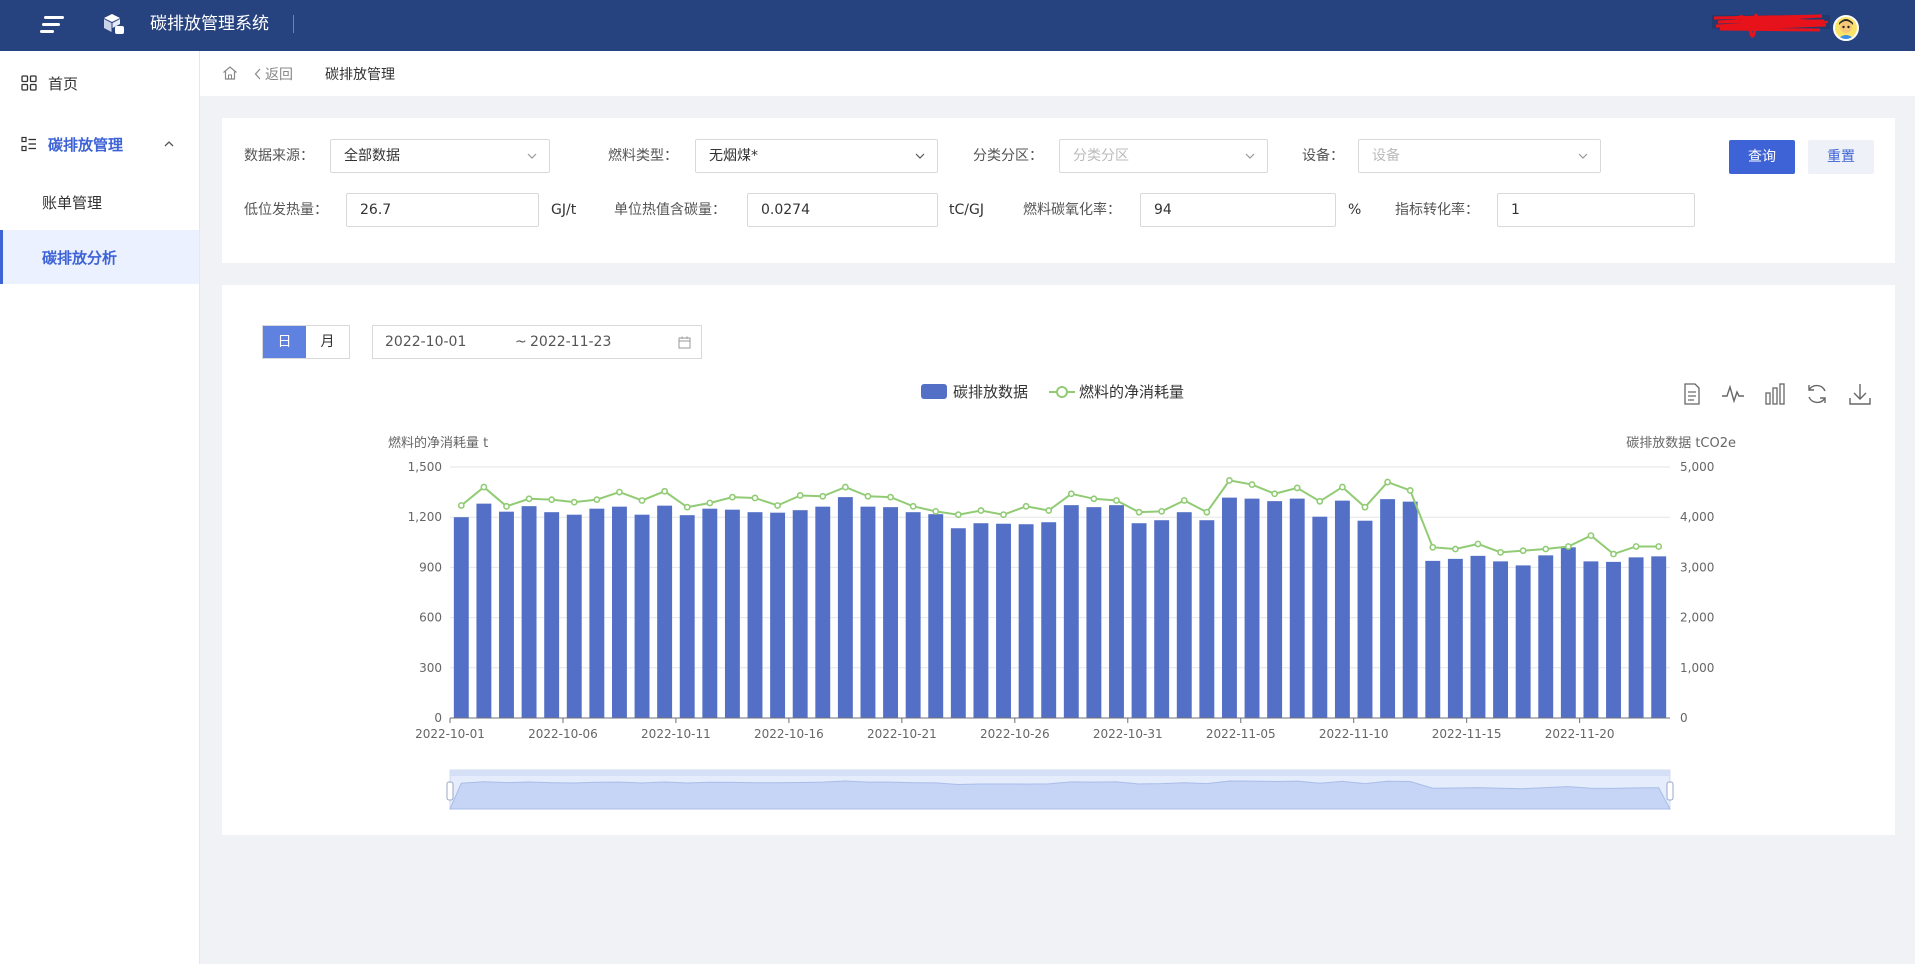  I want to click on carbon-label: 单位热值含碳量：, so click(670, 210).